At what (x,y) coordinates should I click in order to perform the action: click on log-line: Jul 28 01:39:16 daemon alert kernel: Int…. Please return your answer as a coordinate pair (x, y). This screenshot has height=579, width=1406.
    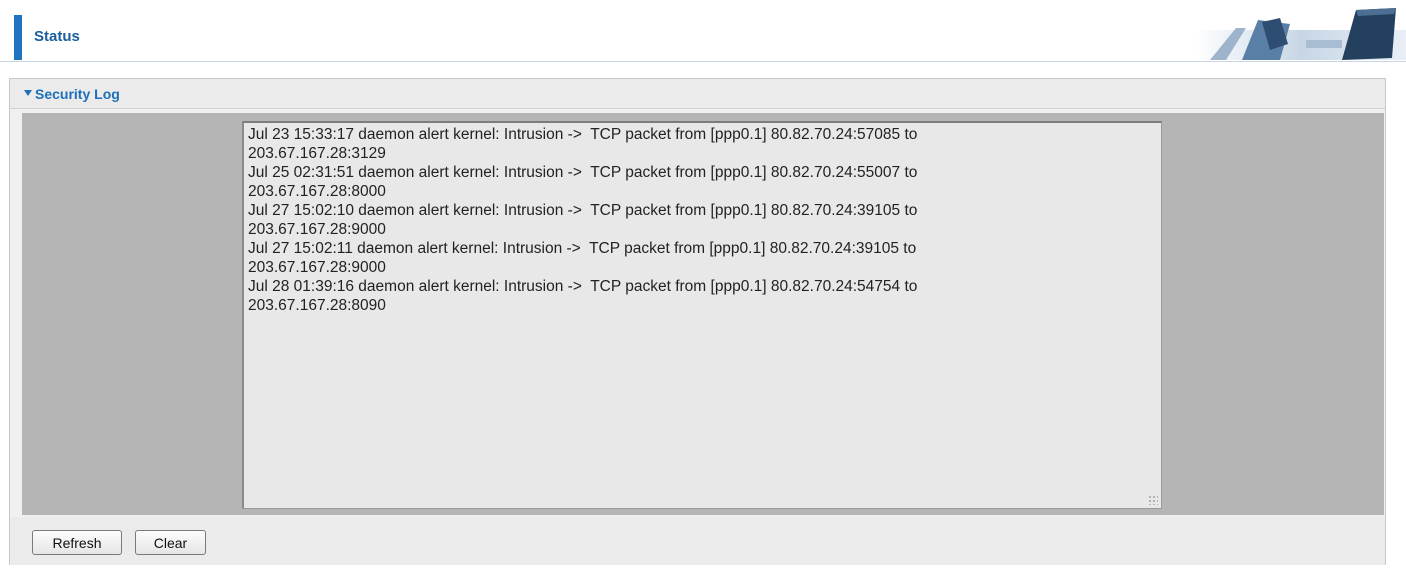
    Looking at the image, I should click on (583, 286).